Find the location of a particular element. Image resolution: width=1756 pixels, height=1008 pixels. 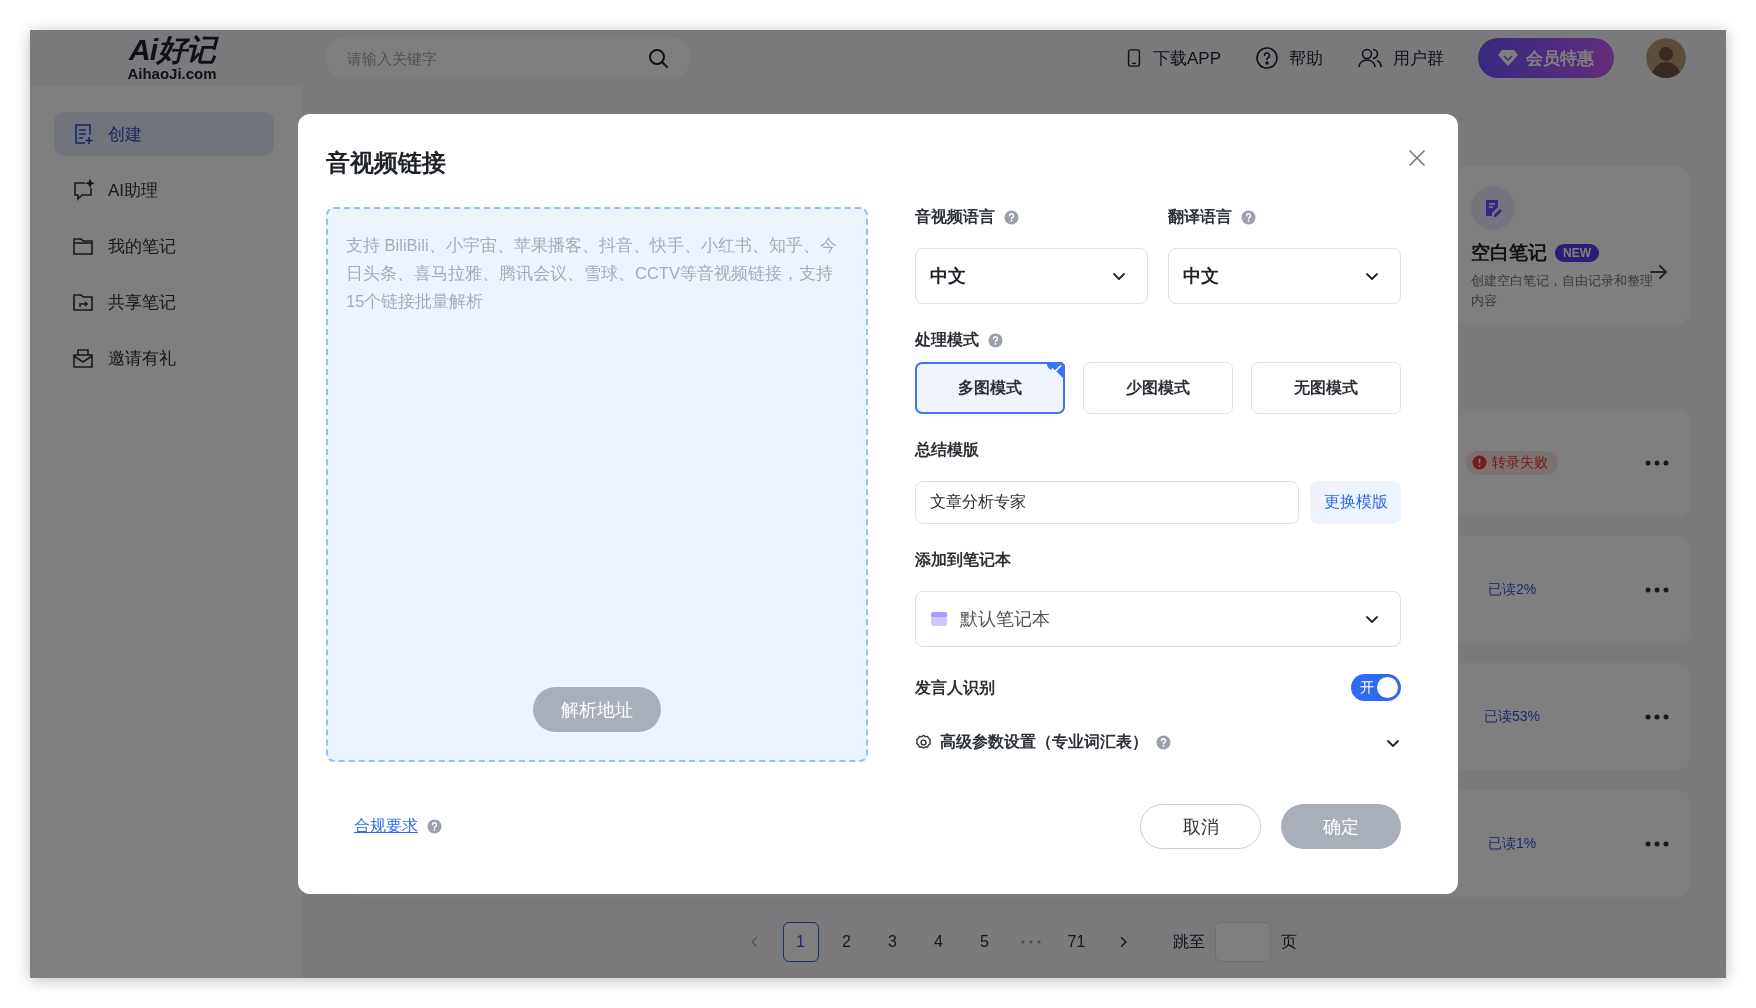

dialog-title: 音视频链接 is located at coordinates (386, 163).